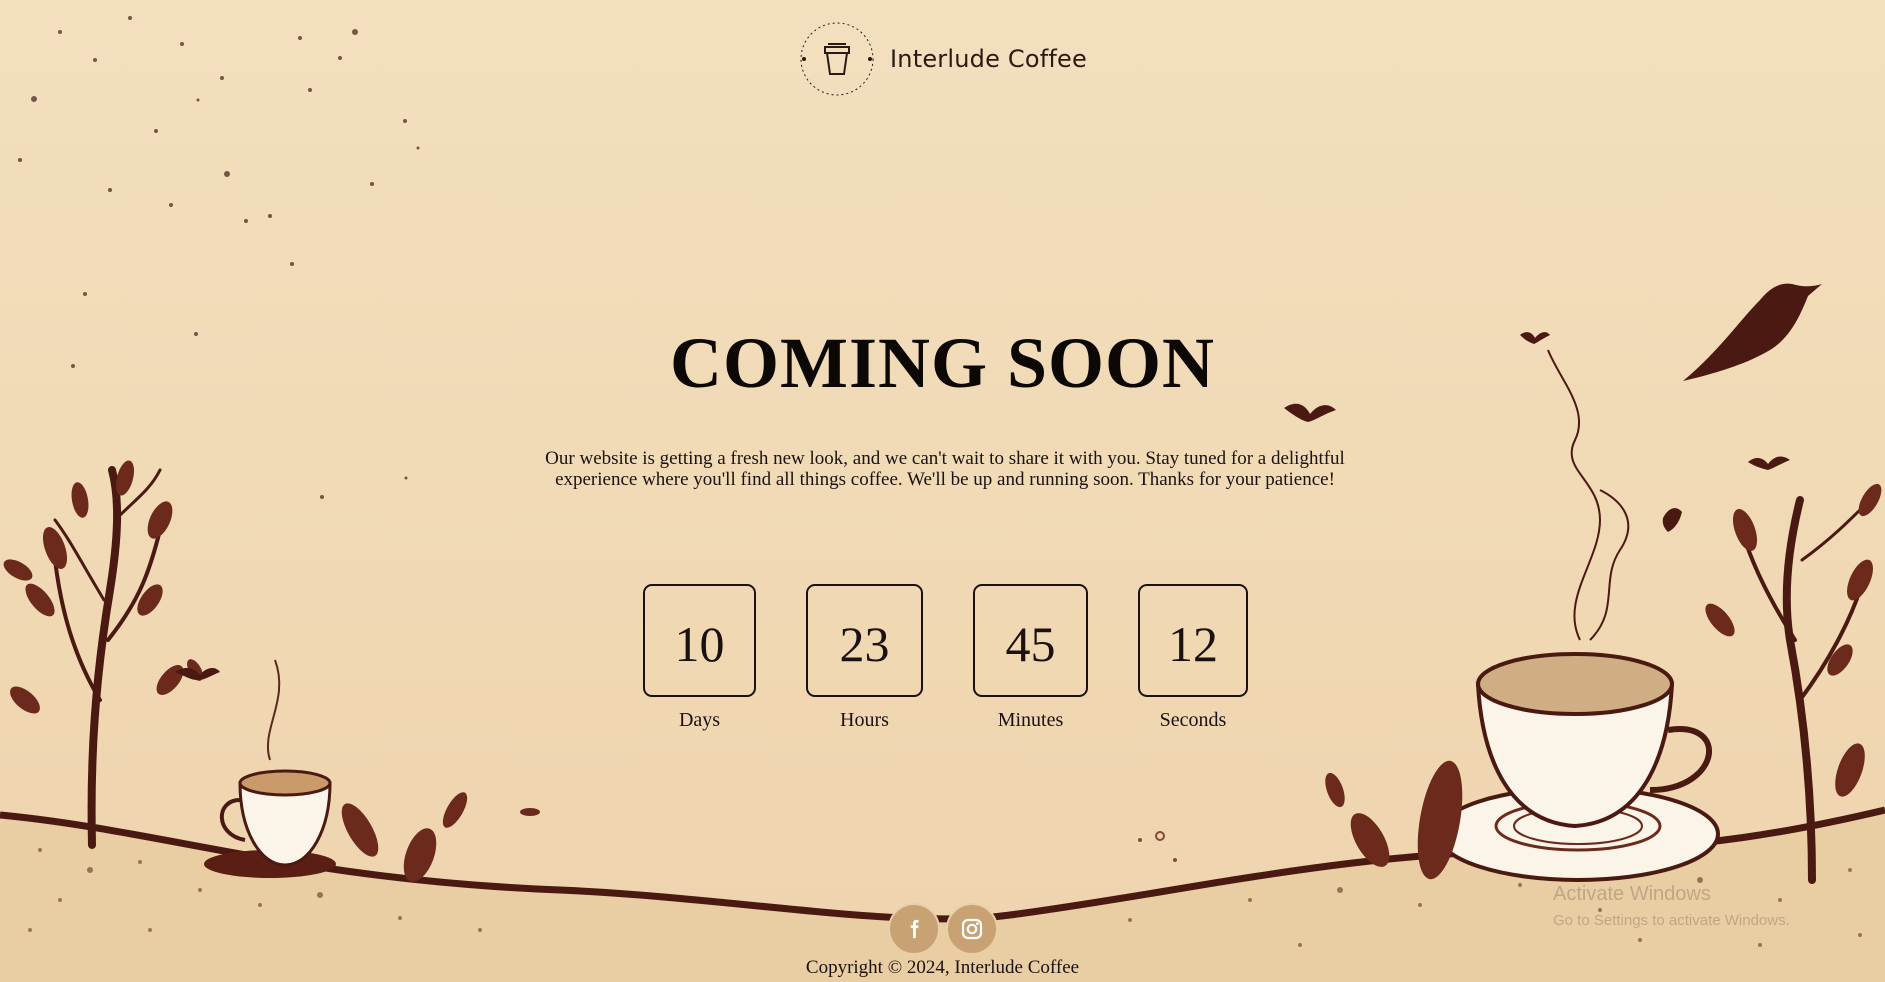  I want to click on facebook-button, so click(913, 929).